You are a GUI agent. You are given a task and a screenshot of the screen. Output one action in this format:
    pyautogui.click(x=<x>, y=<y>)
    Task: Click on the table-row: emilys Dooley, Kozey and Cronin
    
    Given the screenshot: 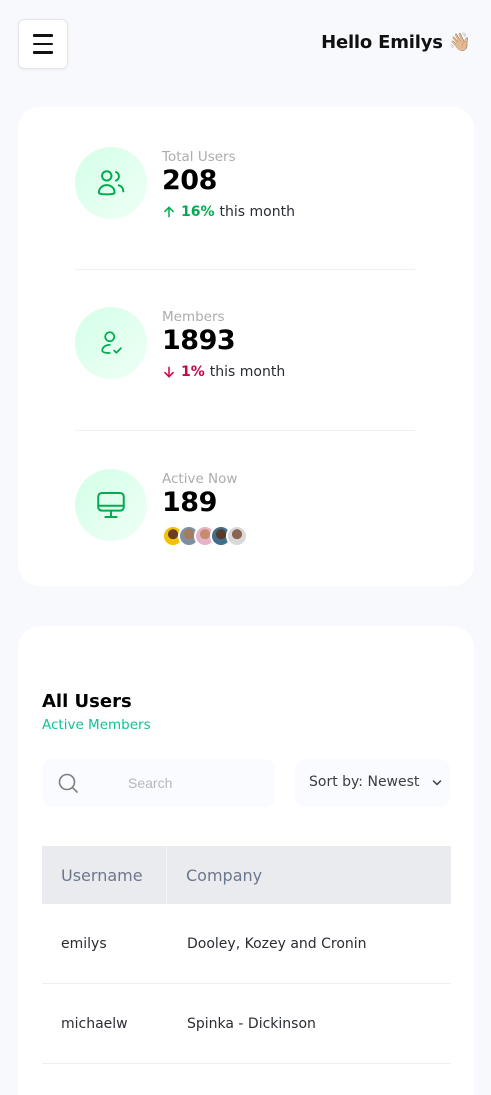 What is the action you would take?
    pyautogui.click(x=246, y=944)
    